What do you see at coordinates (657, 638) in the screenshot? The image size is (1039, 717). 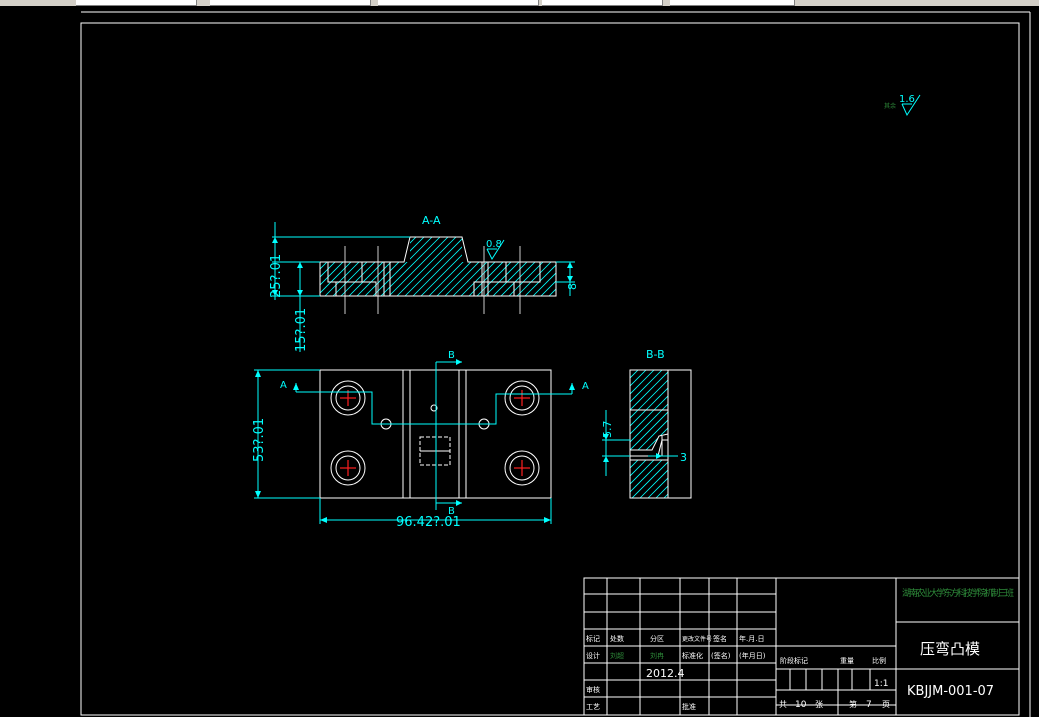 I see `svg-text: 分区` at bounding box center [657, 638].